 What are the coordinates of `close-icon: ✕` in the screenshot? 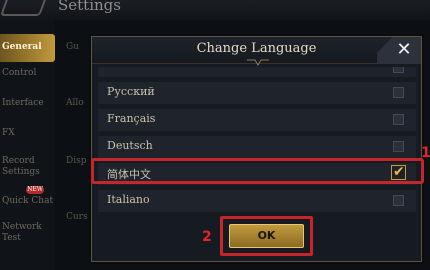 It's located at (404, 49).